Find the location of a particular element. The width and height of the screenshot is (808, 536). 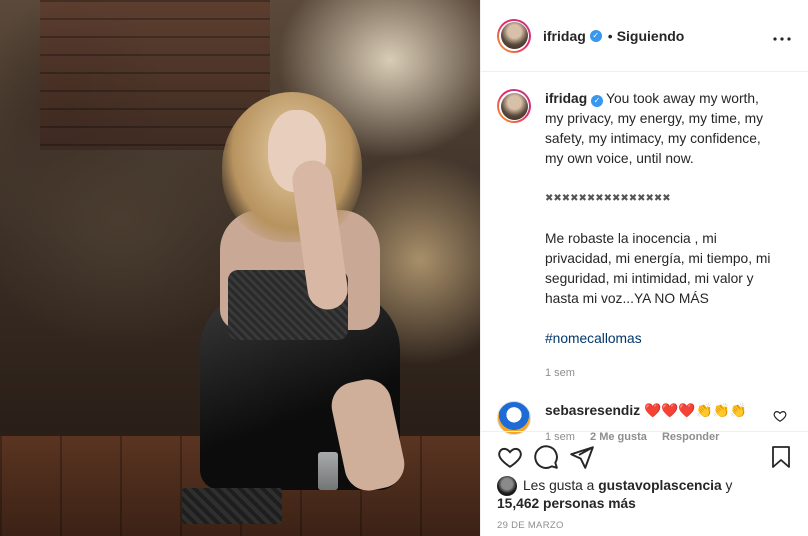

likes-conj: y is located at coordinates (729, 485).